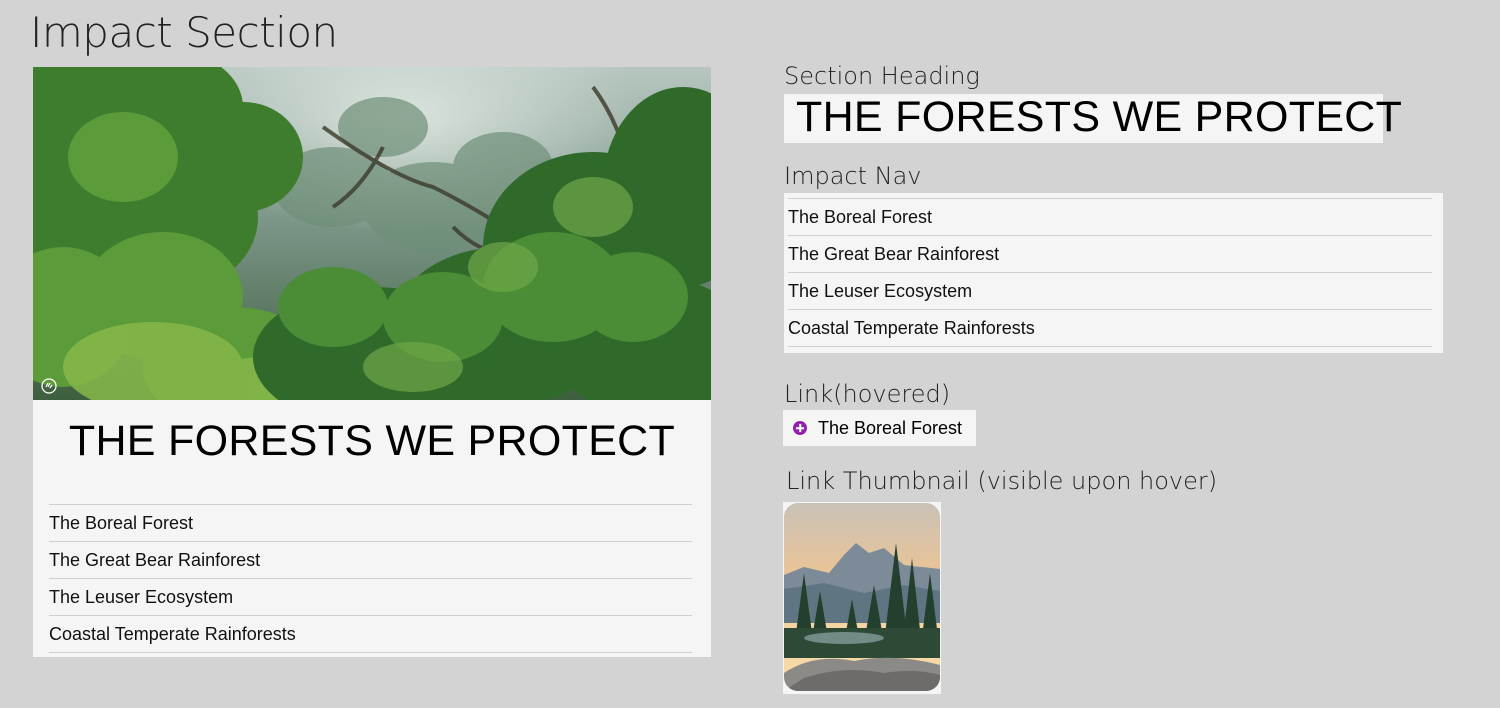 This screenshot has height=708, width=1500. Describe the element at coordinates (370, 523) in the screenshot. I see `nav-item-boreal-forest: The Boreal Forest` at that location.